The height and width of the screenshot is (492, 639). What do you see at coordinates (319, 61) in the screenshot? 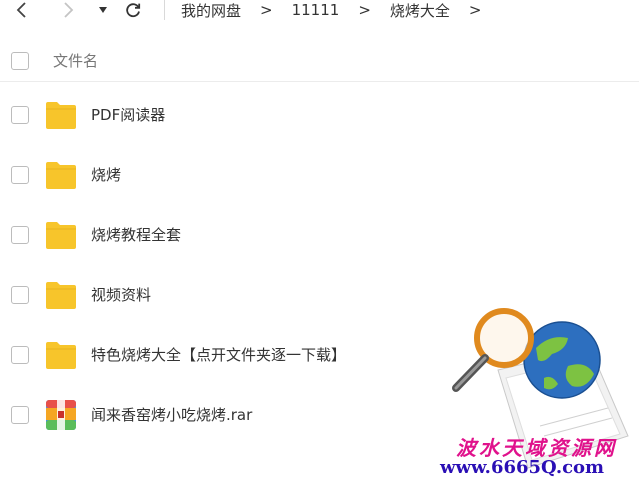
I see `file-list-header: 文件名` at bounding box center [319, 61].